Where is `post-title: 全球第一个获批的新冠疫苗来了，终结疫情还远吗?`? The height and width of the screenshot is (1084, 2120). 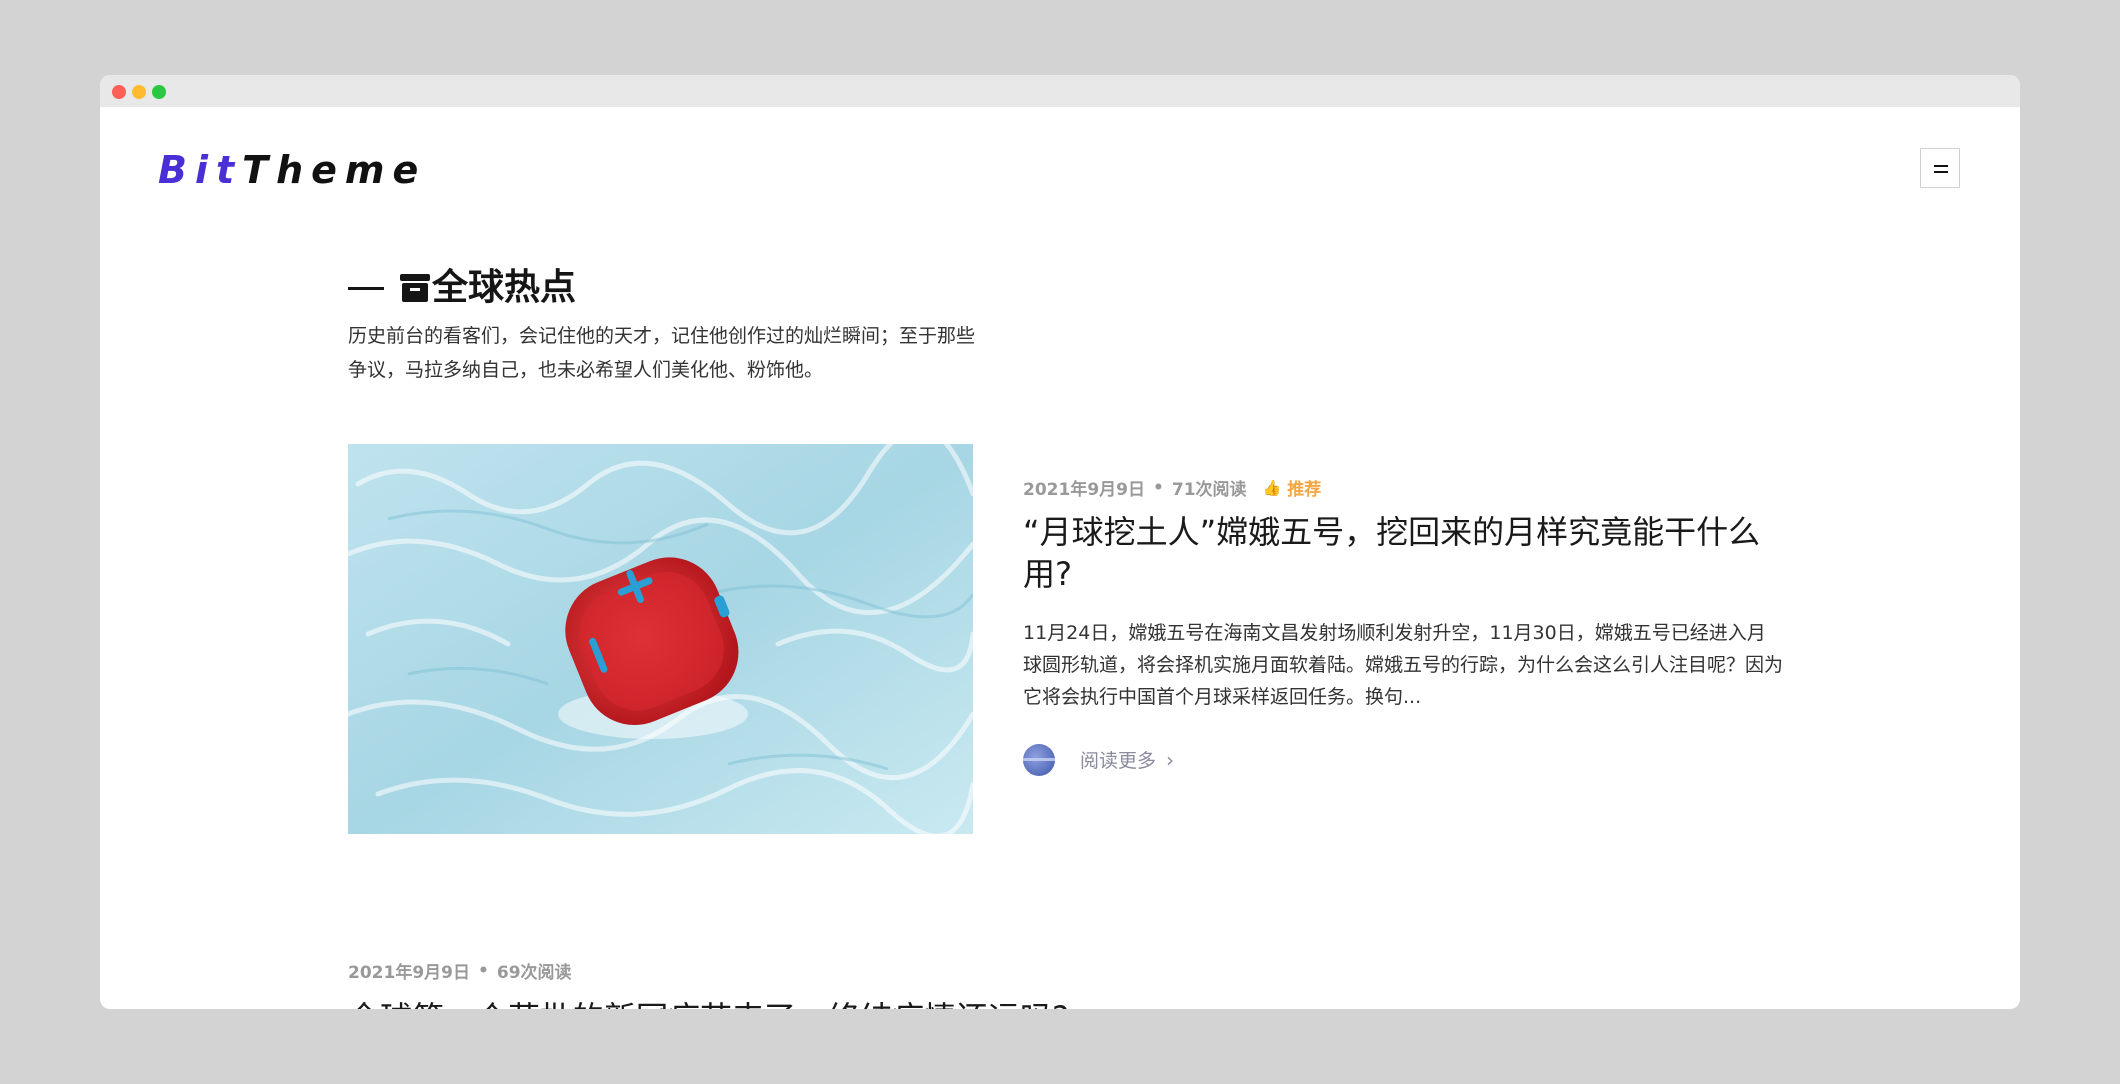 post-title: 全球第一个获批的新冠疫苗来了，终结疫情还远吗? is located at coordinates (708, 1003).